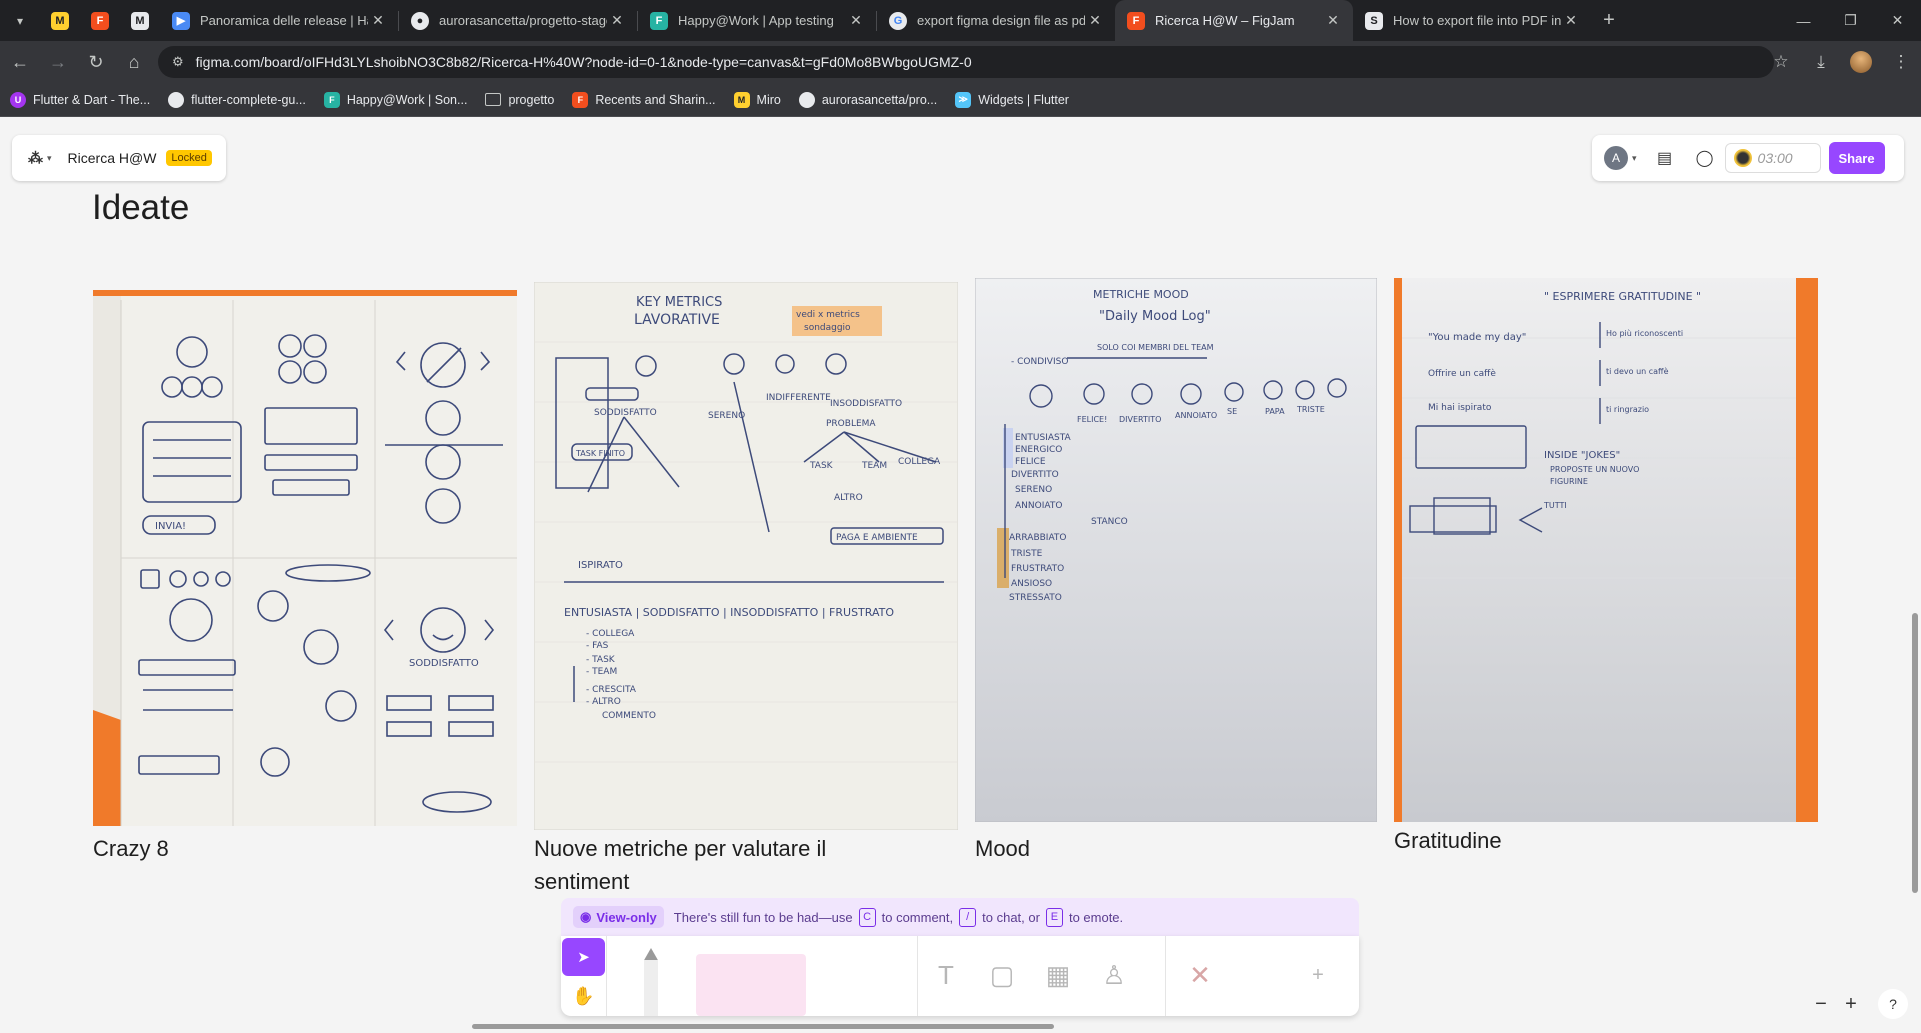  I want to click on banner-text: to comment,, so click(917, 917).